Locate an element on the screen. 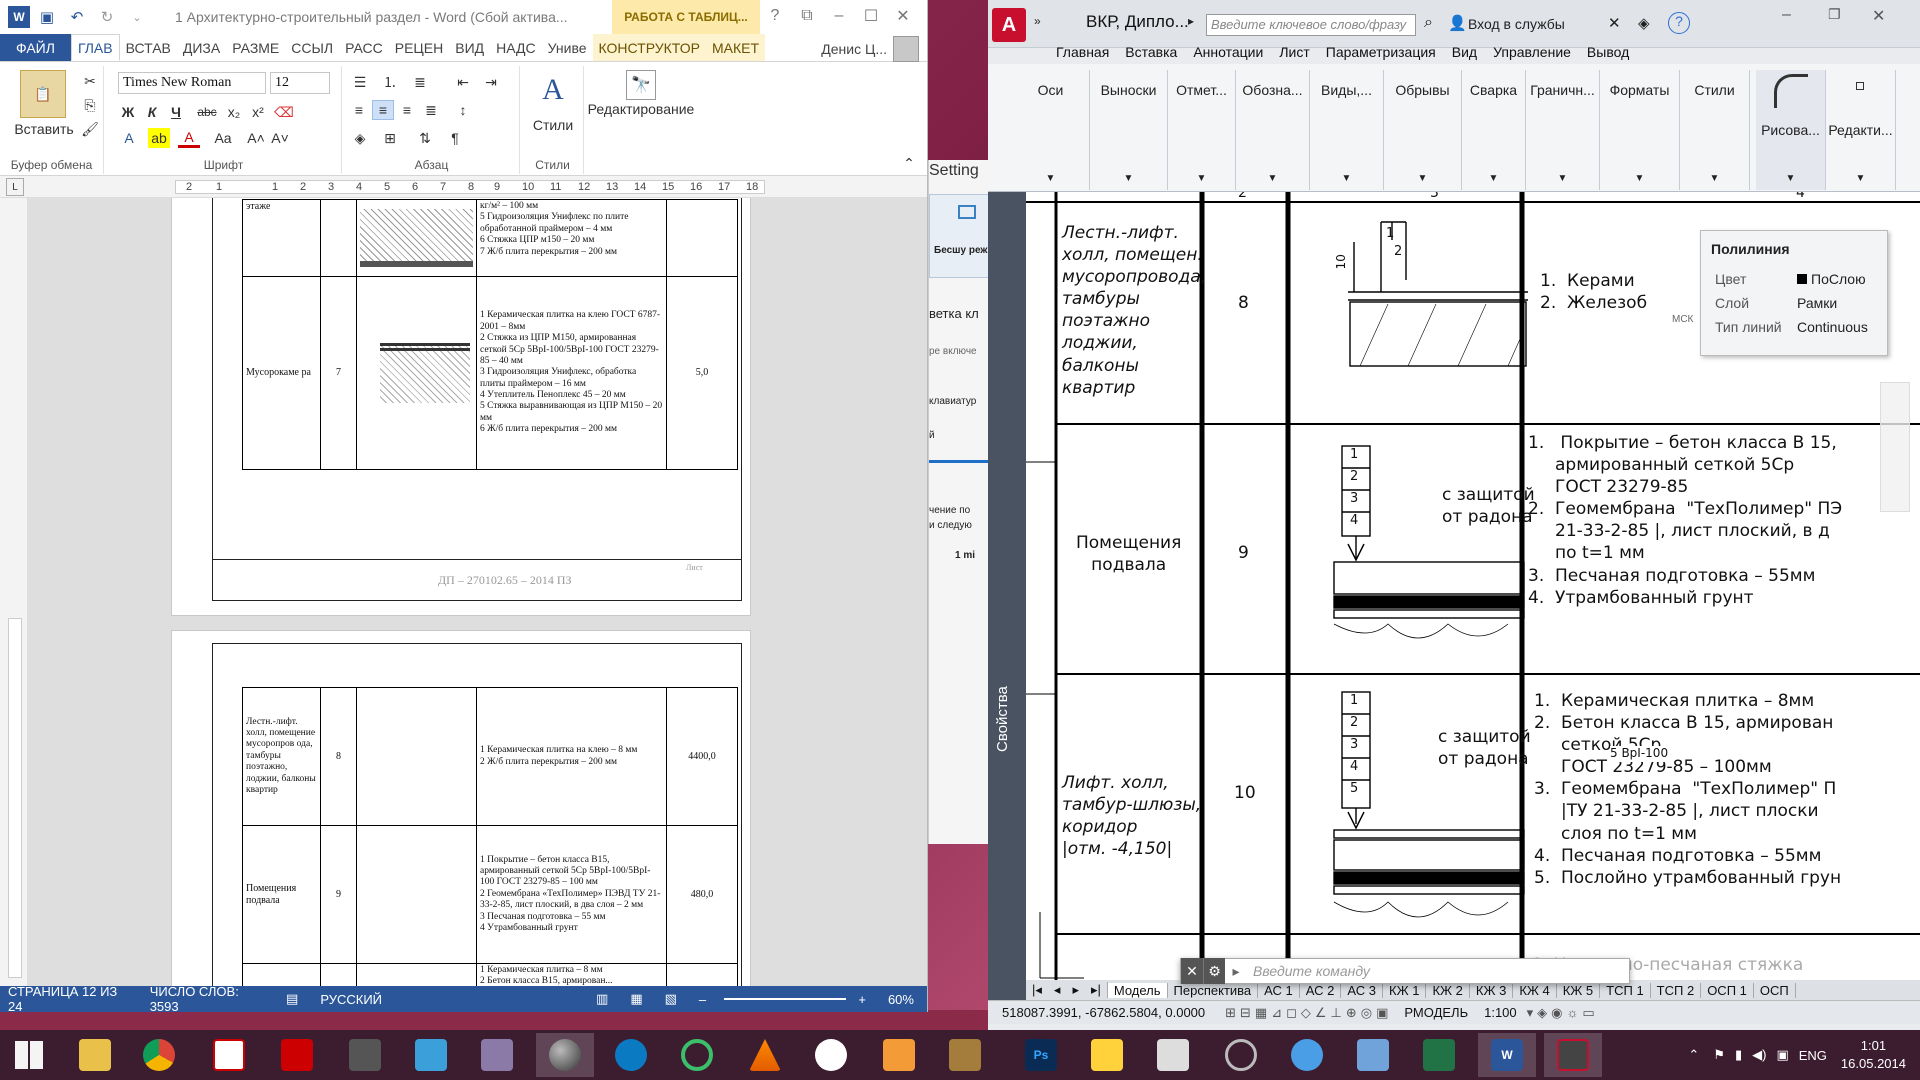 This screenshot has width=1920, height=1080. tab-mailings: РАСС is located at coordinates (364, 47).